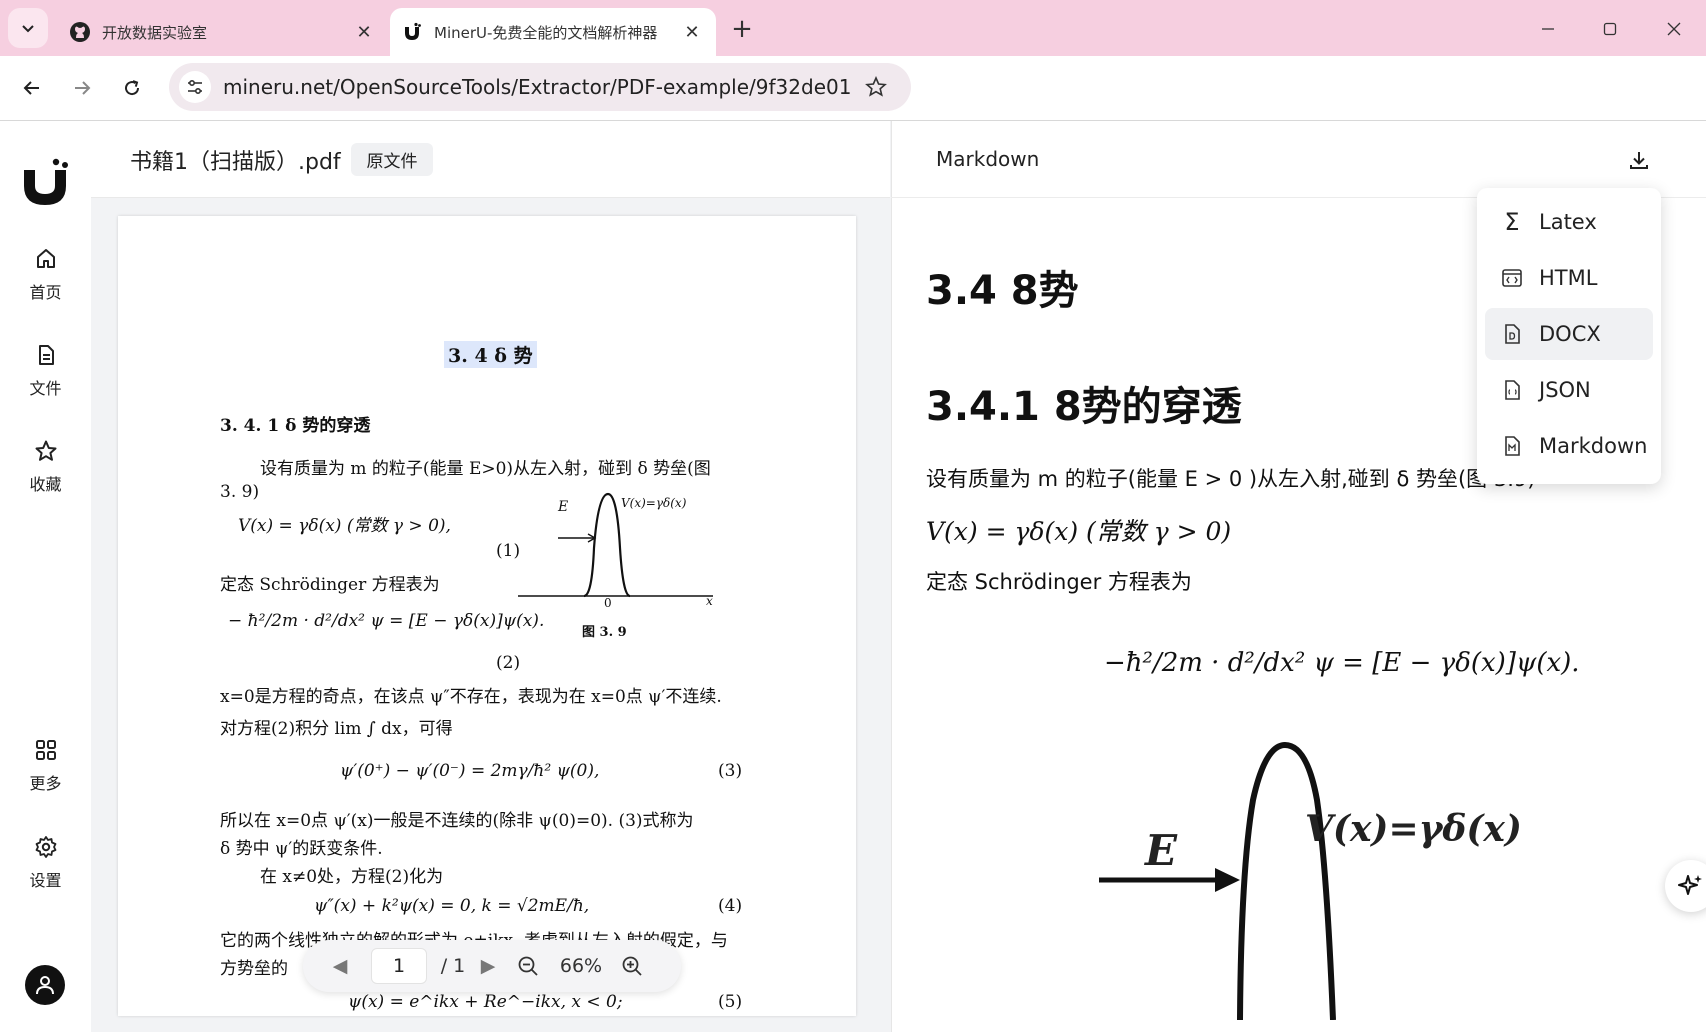 The width and height of the screenshot is (1706, 1032). I want to click on reload-button, so click(132, 88).